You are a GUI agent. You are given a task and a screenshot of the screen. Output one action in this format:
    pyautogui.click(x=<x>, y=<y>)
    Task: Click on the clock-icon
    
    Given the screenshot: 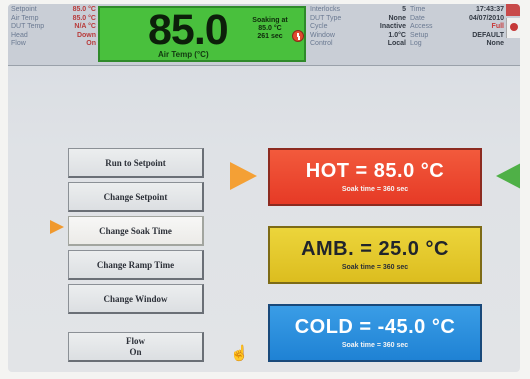 What is the action you would take?
    pyautogui.click(x=298, y=36)
    